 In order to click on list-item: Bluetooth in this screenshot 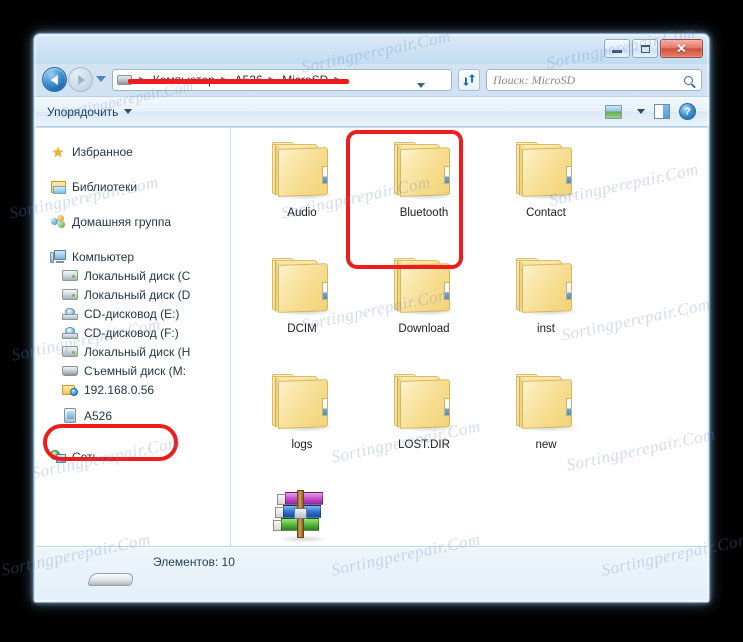, I will do `click(424, 192)`.